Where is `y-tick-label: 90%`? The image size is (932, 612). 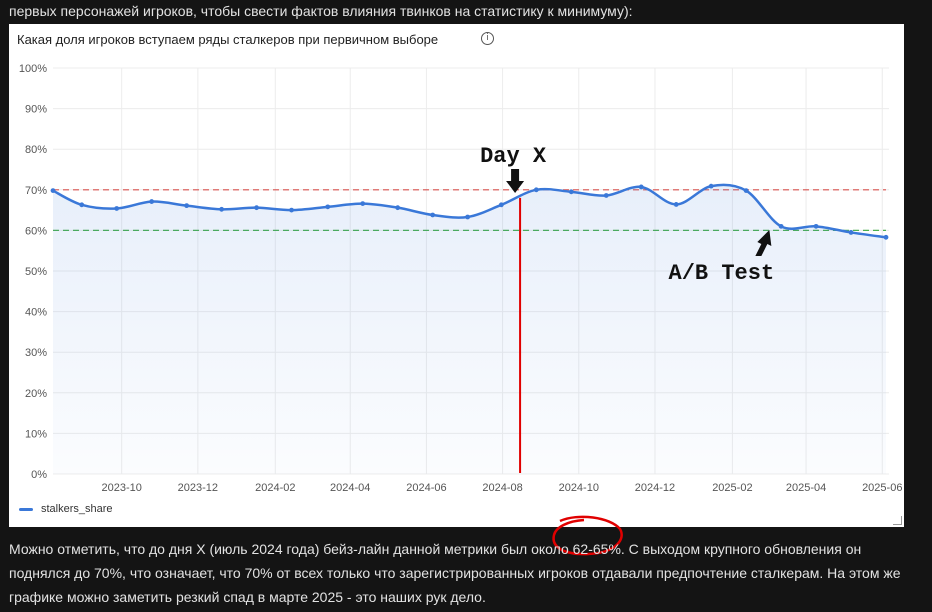
y-tick-label: 90% is located at coordinates (36, 110).